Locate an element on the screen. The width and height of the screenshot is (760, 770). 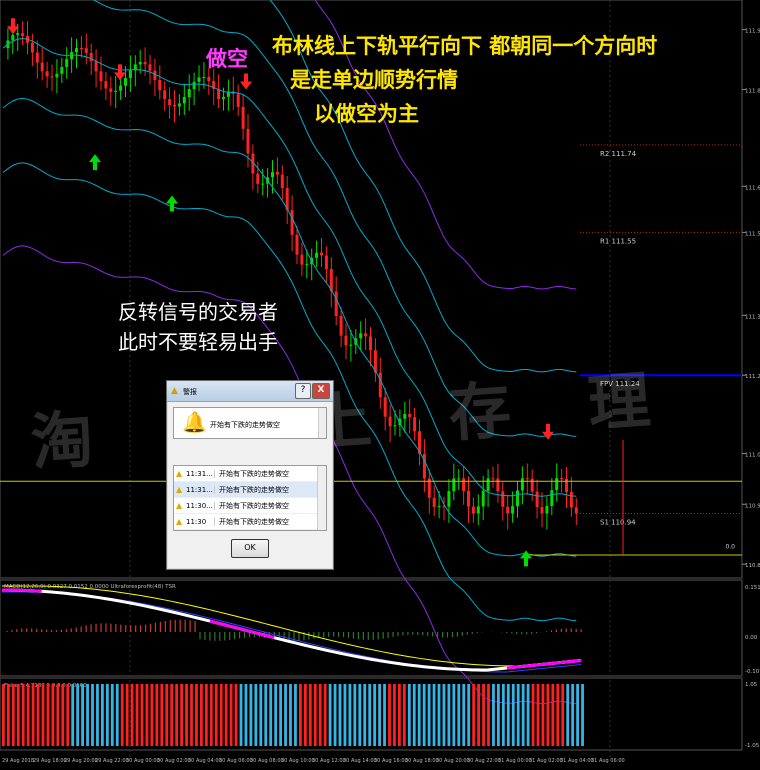
close-button: X is located at coordinates (321, 391).